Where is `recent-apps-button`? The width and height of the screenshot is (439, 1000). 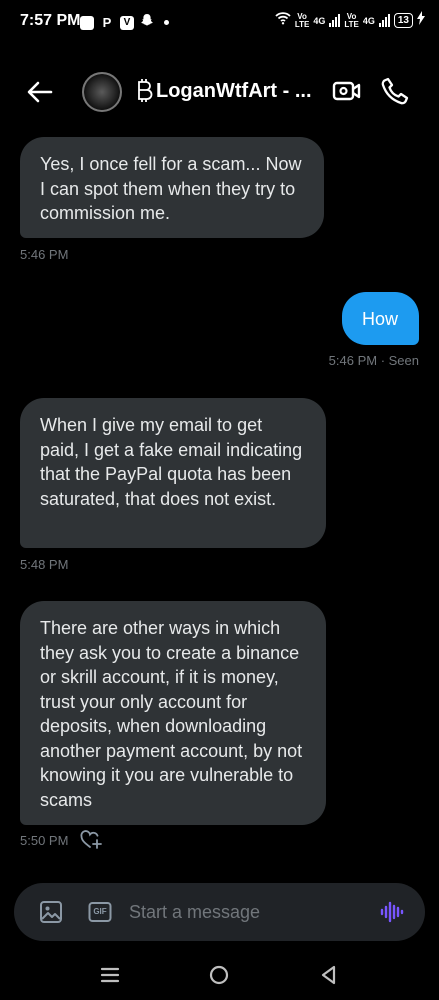 recent-apps-button is located at coordinates (110, 975).